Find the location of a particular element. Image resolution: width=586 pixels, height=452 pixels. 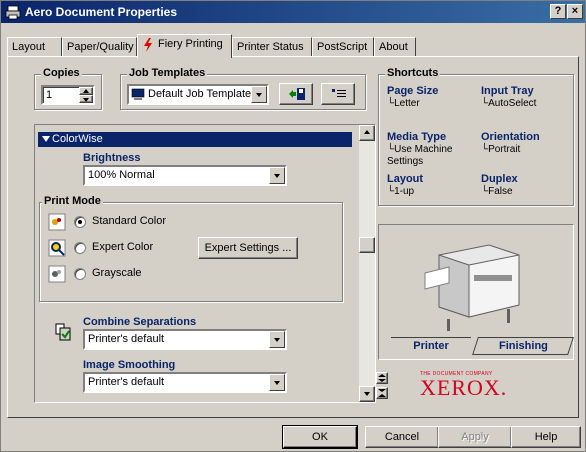

printer-image-icon is located at coordinates (472, 287).